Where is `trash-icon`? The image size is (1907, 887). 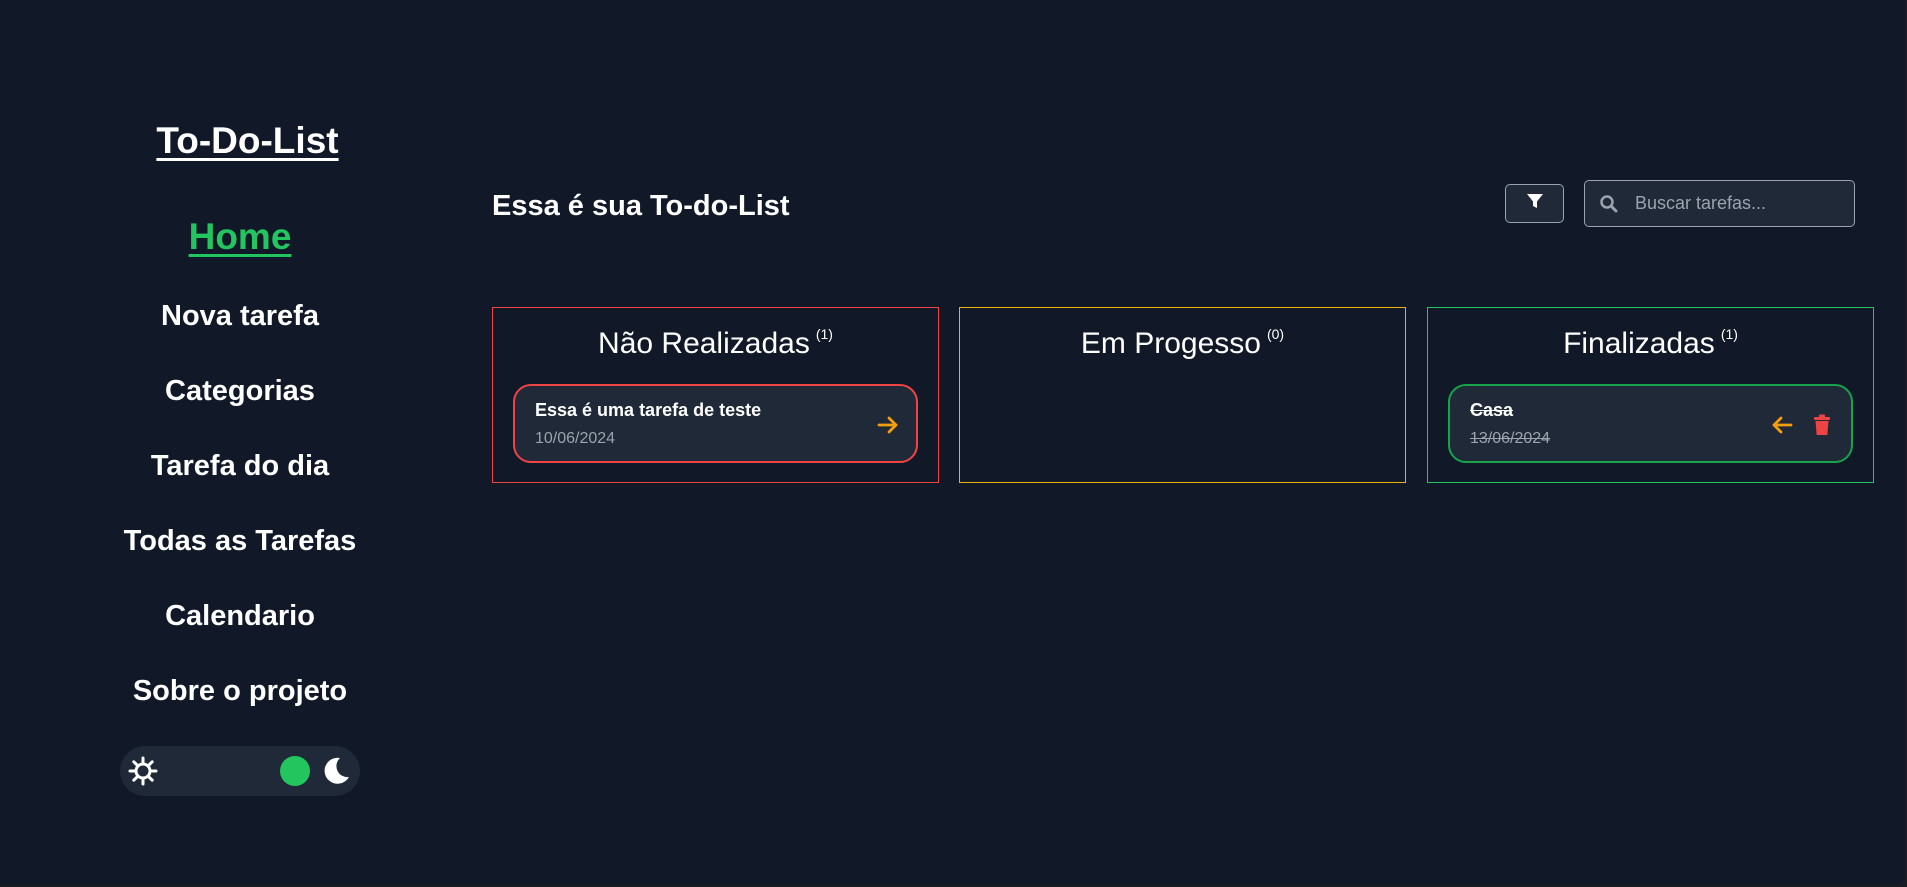
trash-icon is located at coordinates (1822, 425).